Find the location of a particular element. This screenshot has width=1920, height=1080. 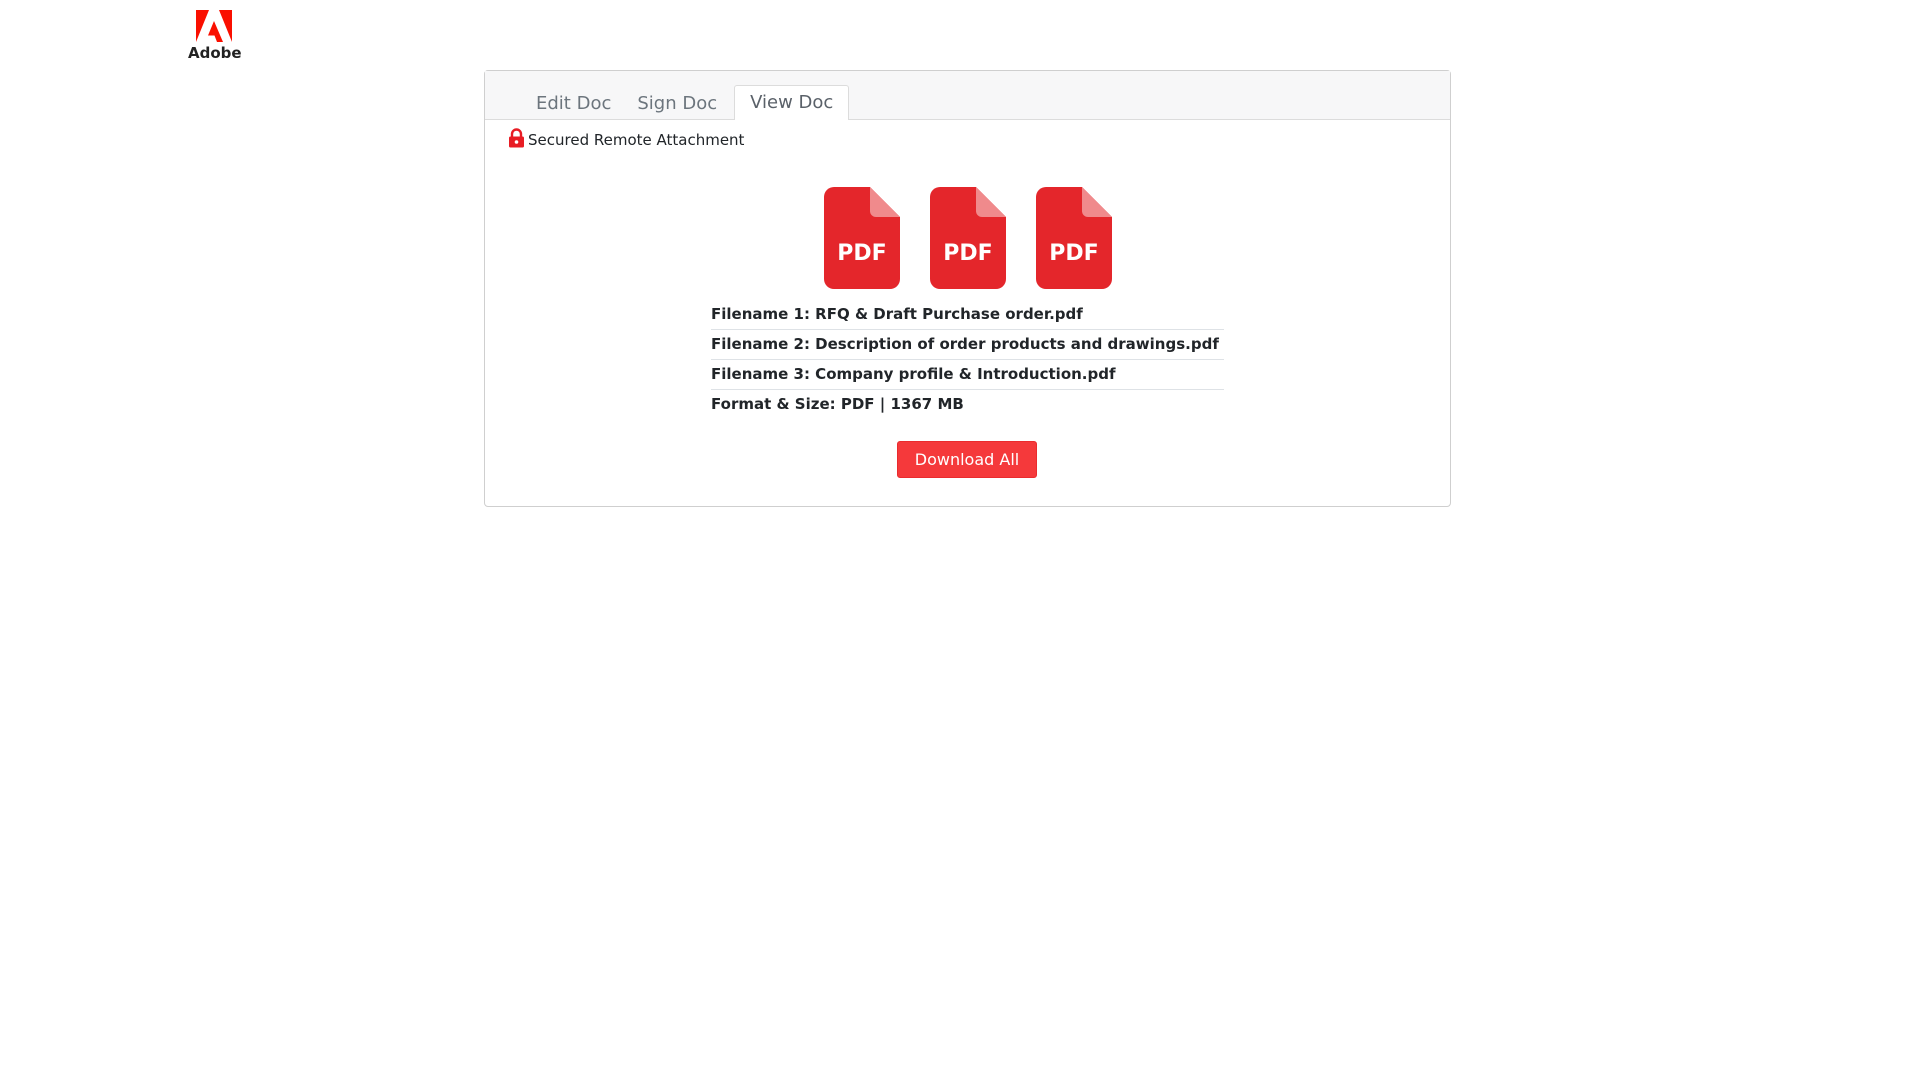

tab-bar: Edit Doc Sign Doc View Doc is located at coordinates (686, 102).